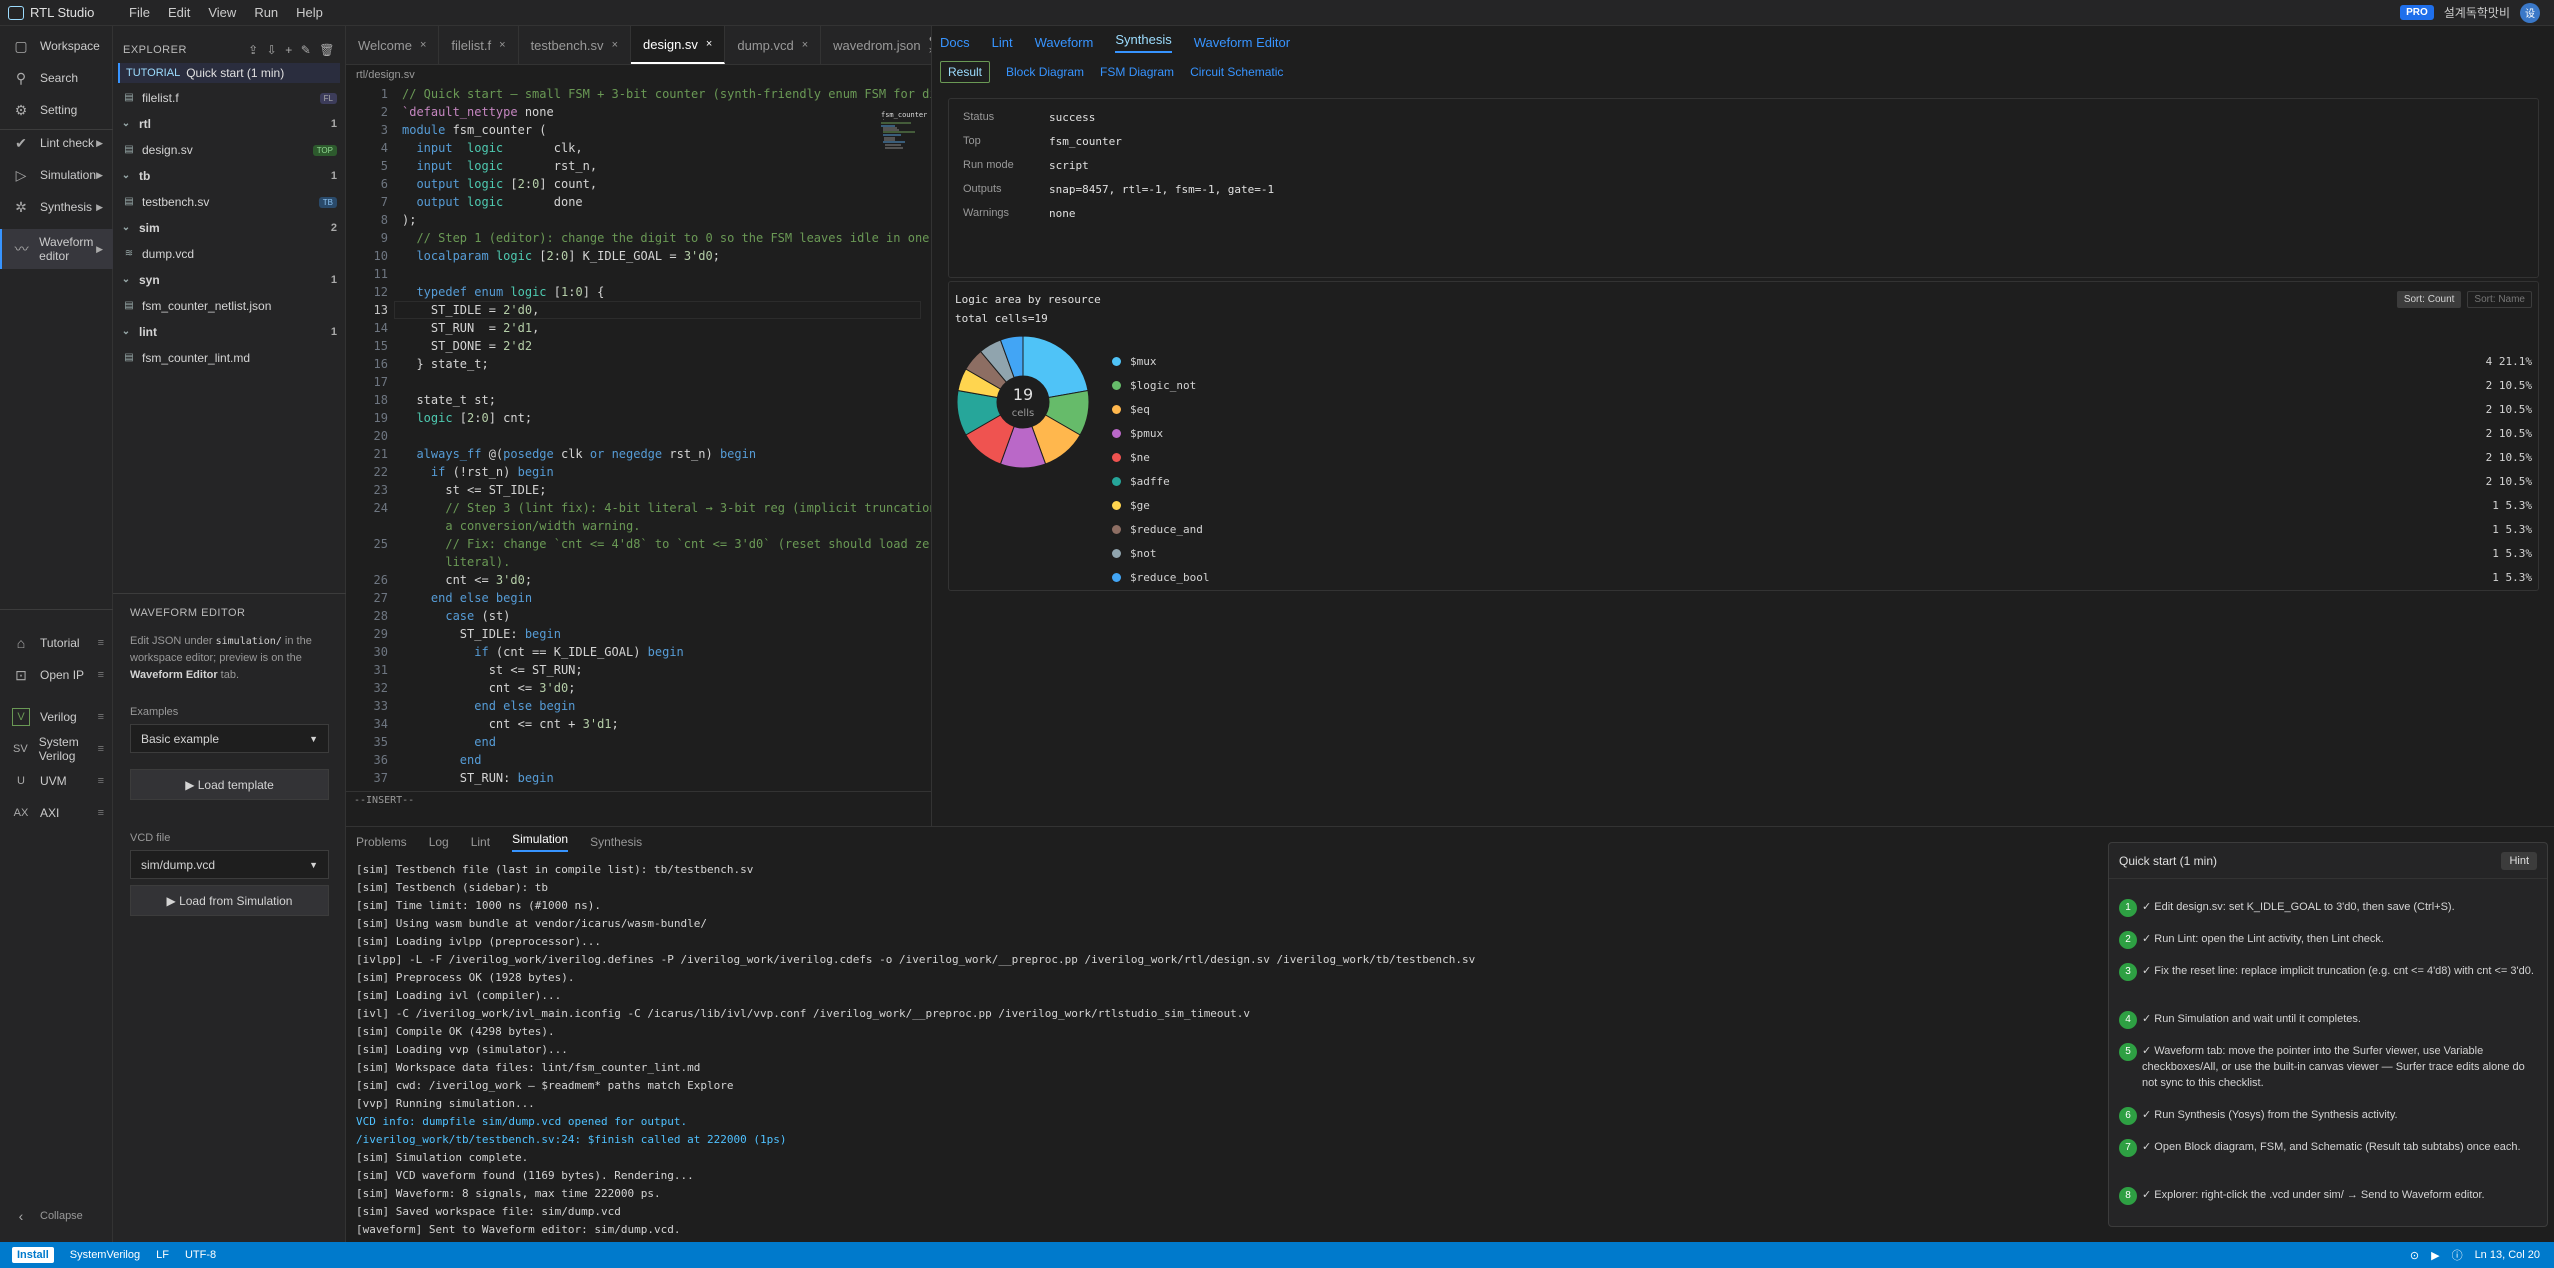 This screenshot has width=2554, height=1268. What do you see at coordinates (2429, 299) in the screenshot?
I see `sort-count-button: Sort: Count` at bounding box center [2429, 299].